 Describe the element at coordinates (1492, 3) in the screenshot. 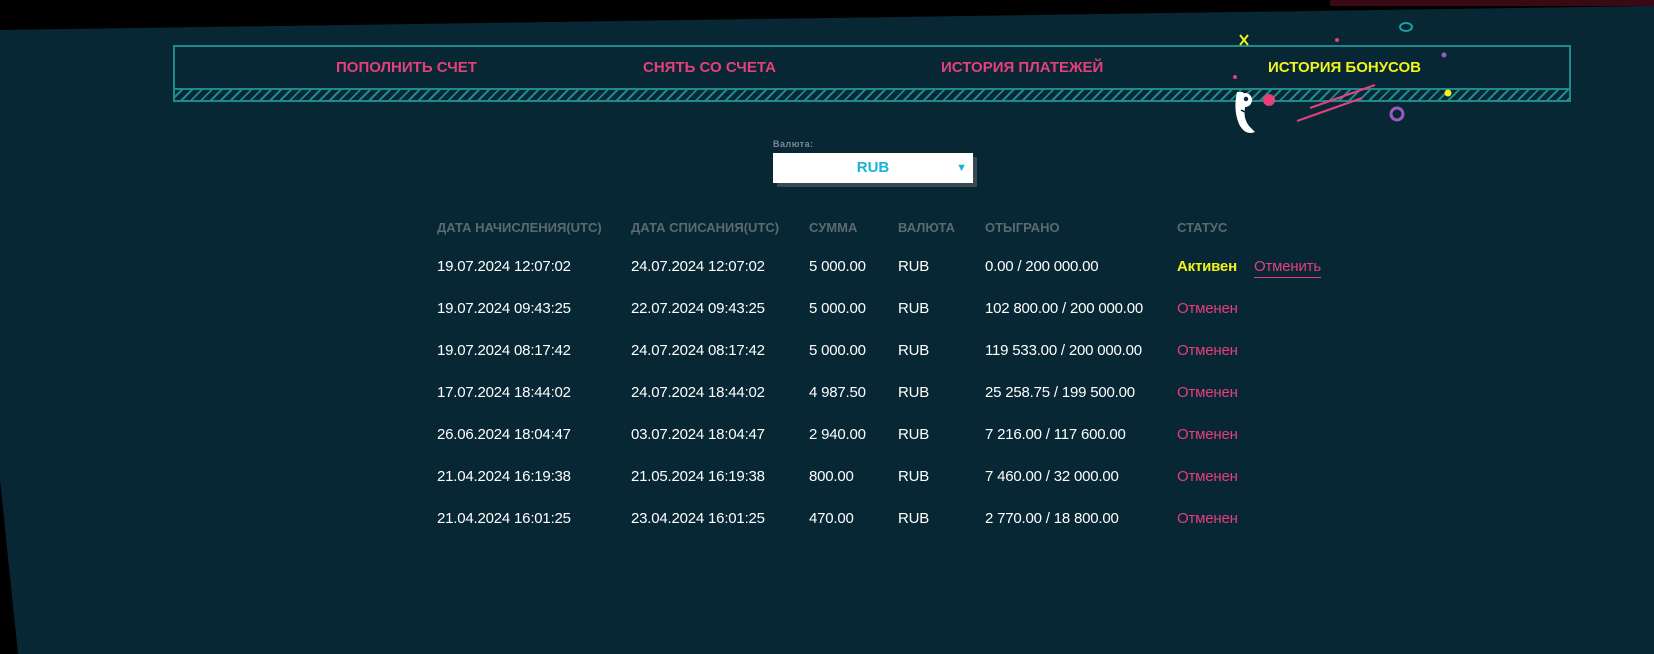

I see `top-strip` at that location.